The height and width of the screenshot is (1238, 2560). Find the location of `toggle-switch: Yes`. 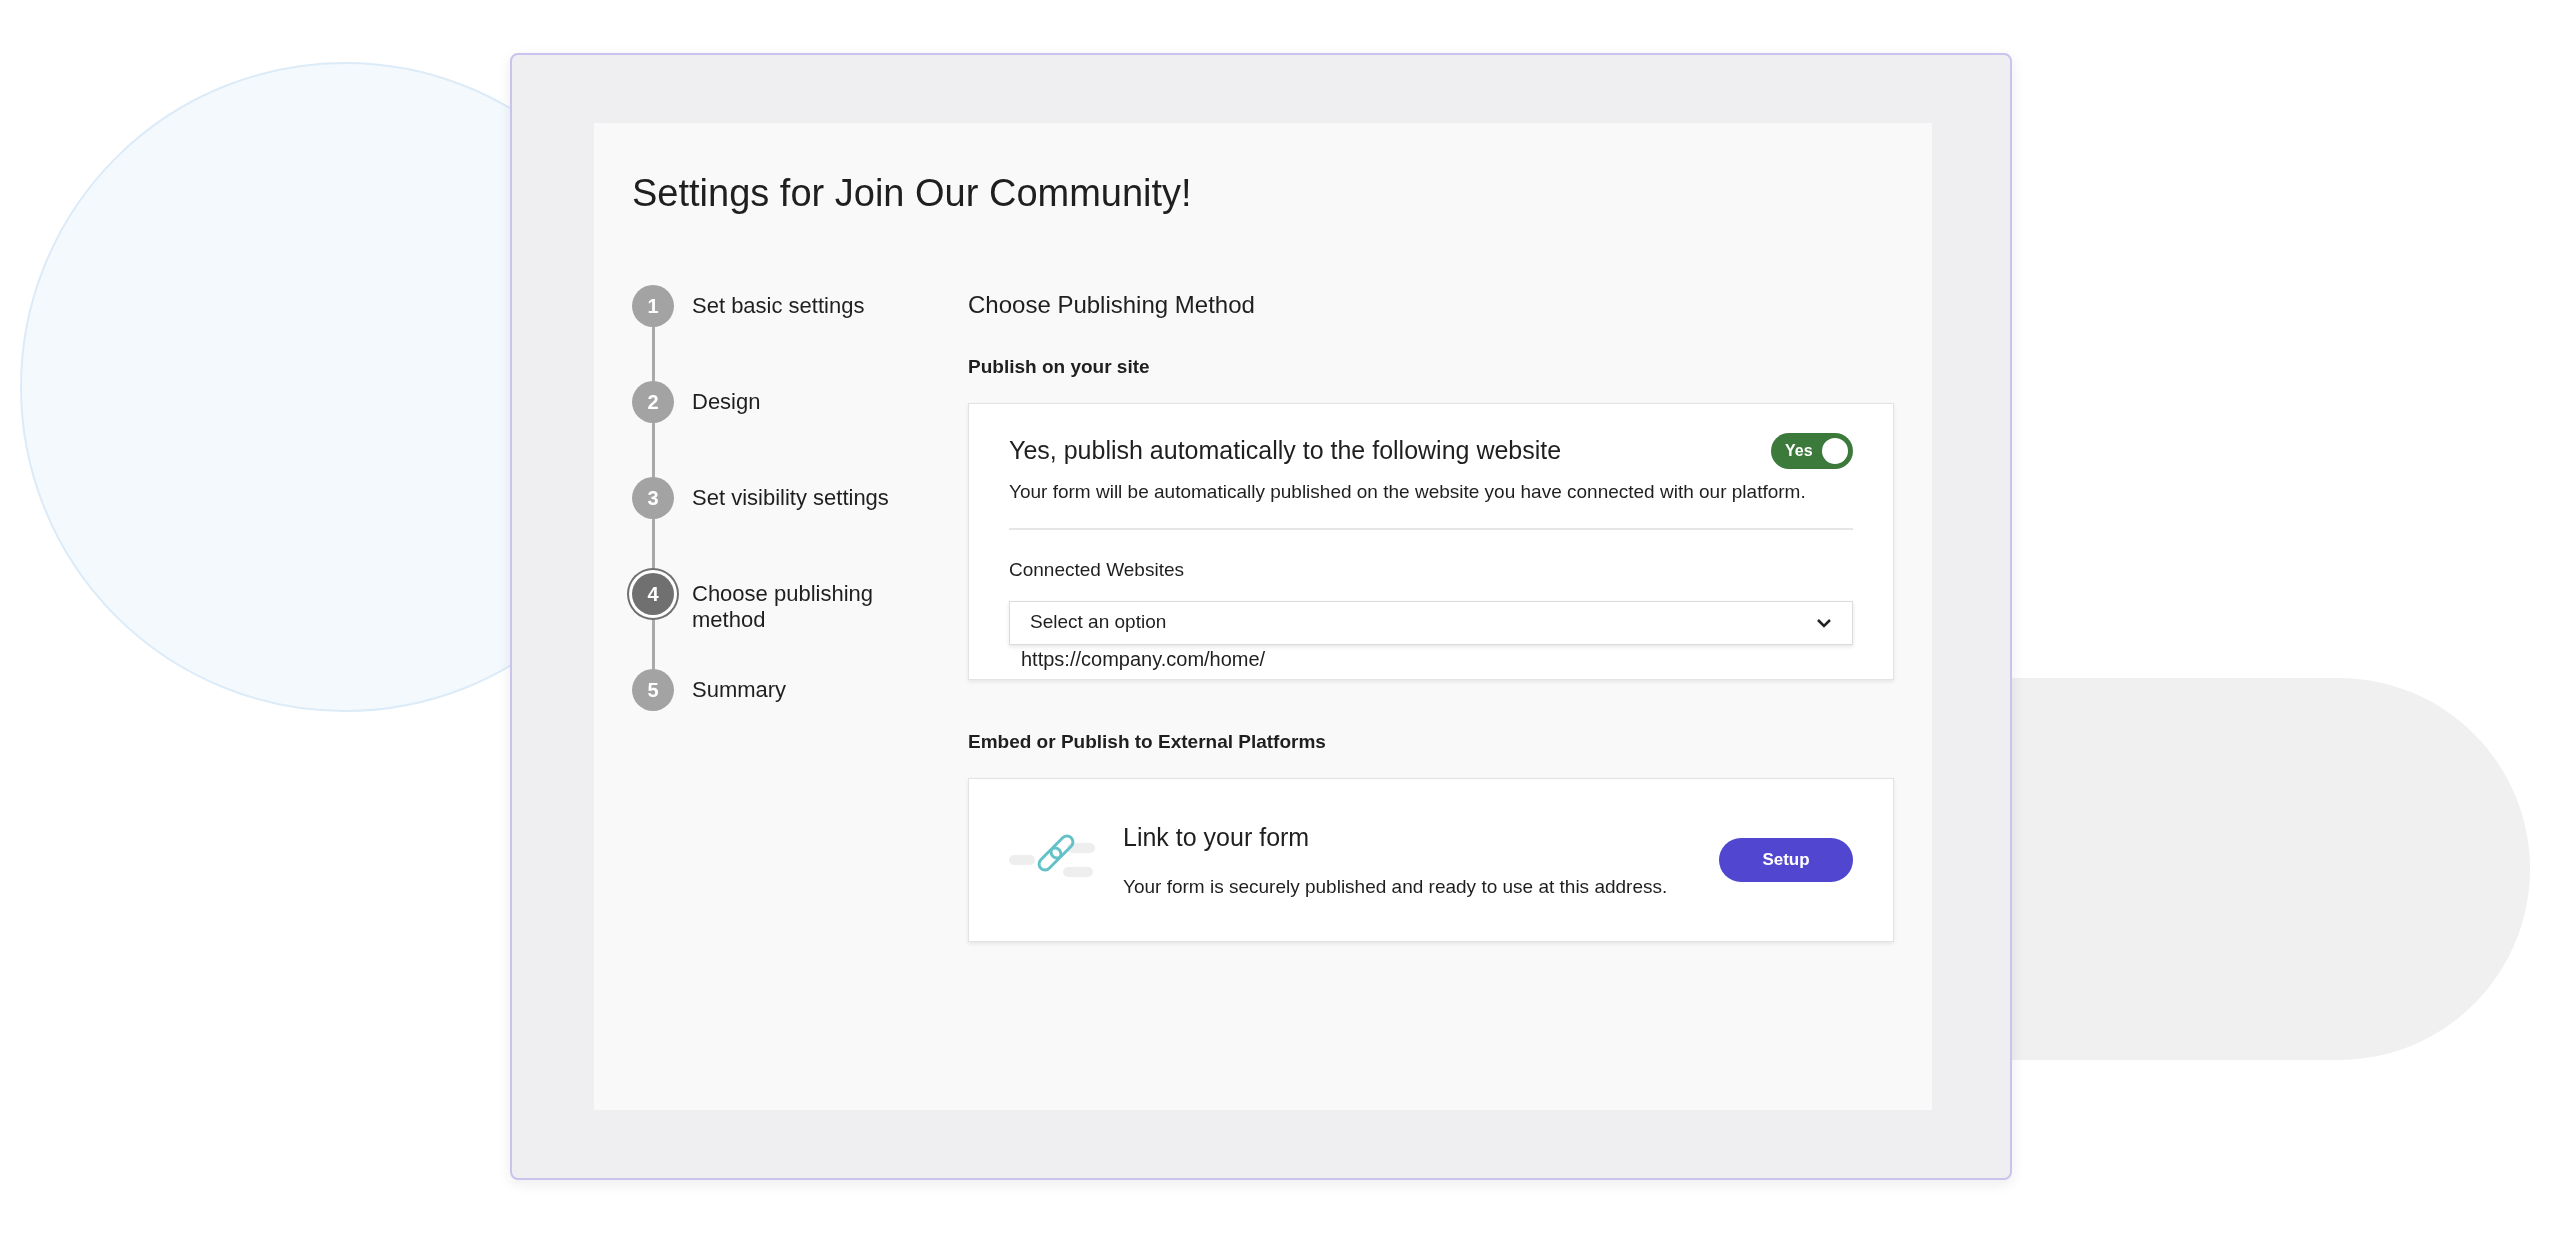

toggle-switch: Yes is located at coordinates (1812, 450).